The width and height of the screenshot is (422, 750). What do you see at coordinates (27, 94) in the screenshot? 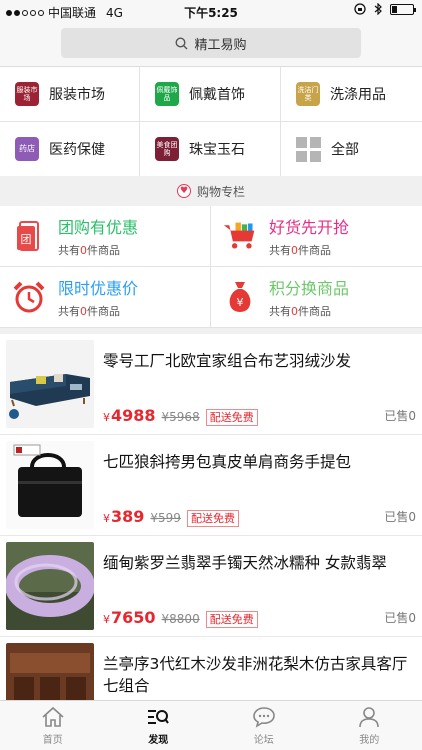
I see `clothing-market-icon: 服装市场` at bounding box center [27, 94].